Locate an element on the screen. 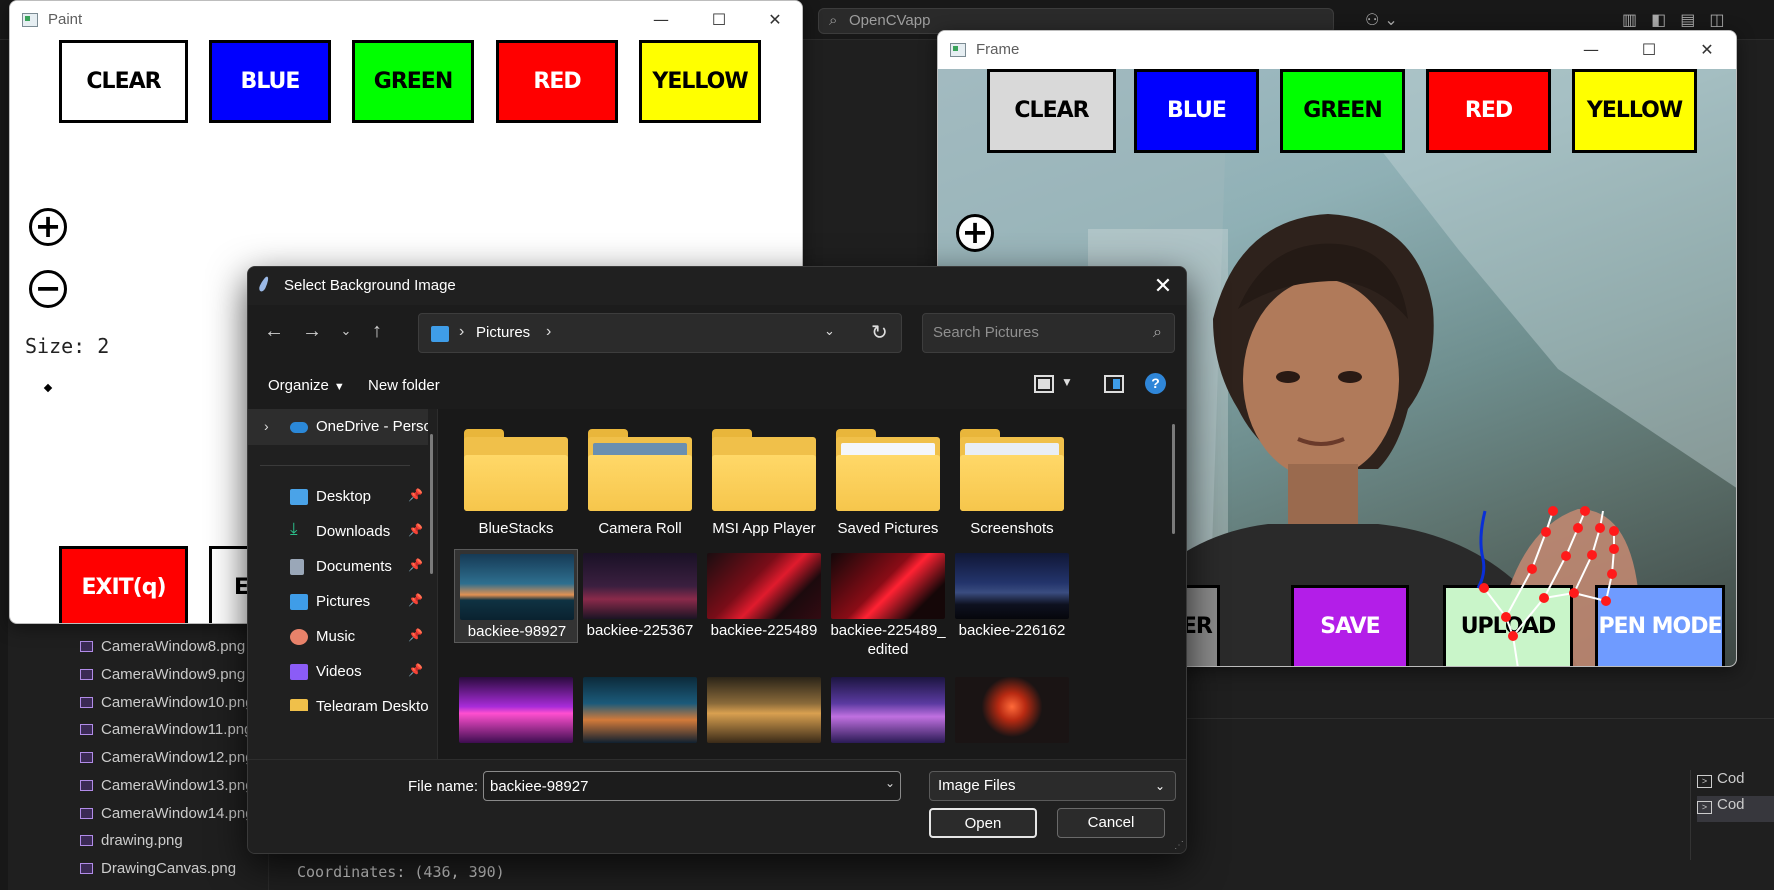  image-file-item: backiee-225489 is located at coordinates (764, 599).